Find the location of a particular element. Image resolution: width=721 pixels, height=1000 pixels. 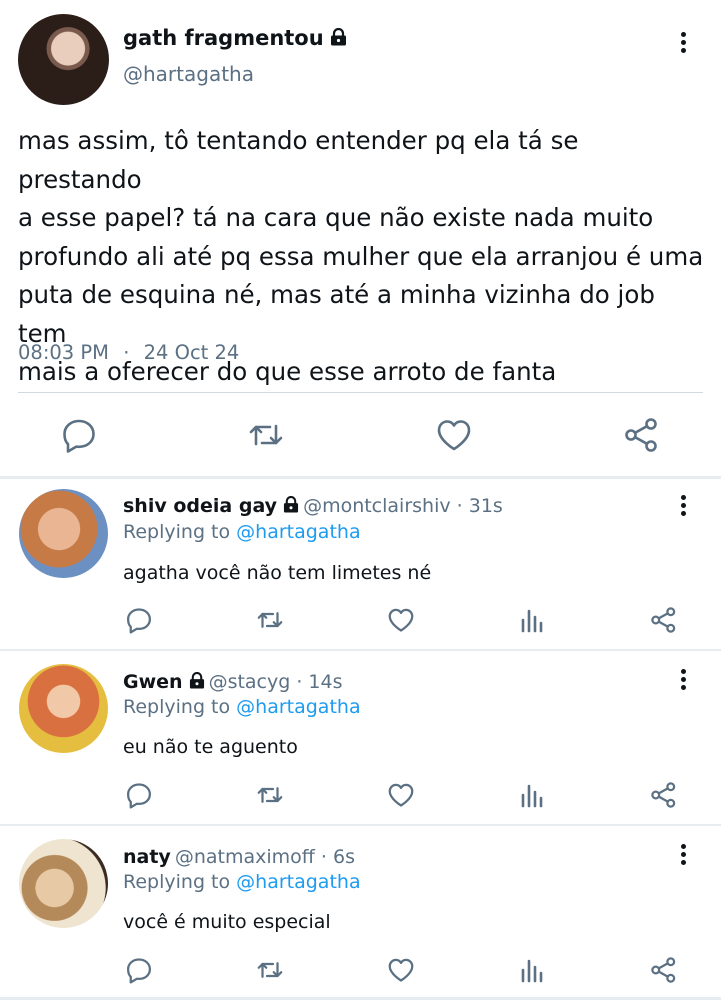

author-name-text: gath fragmentou is located at coordinates (223, 38).